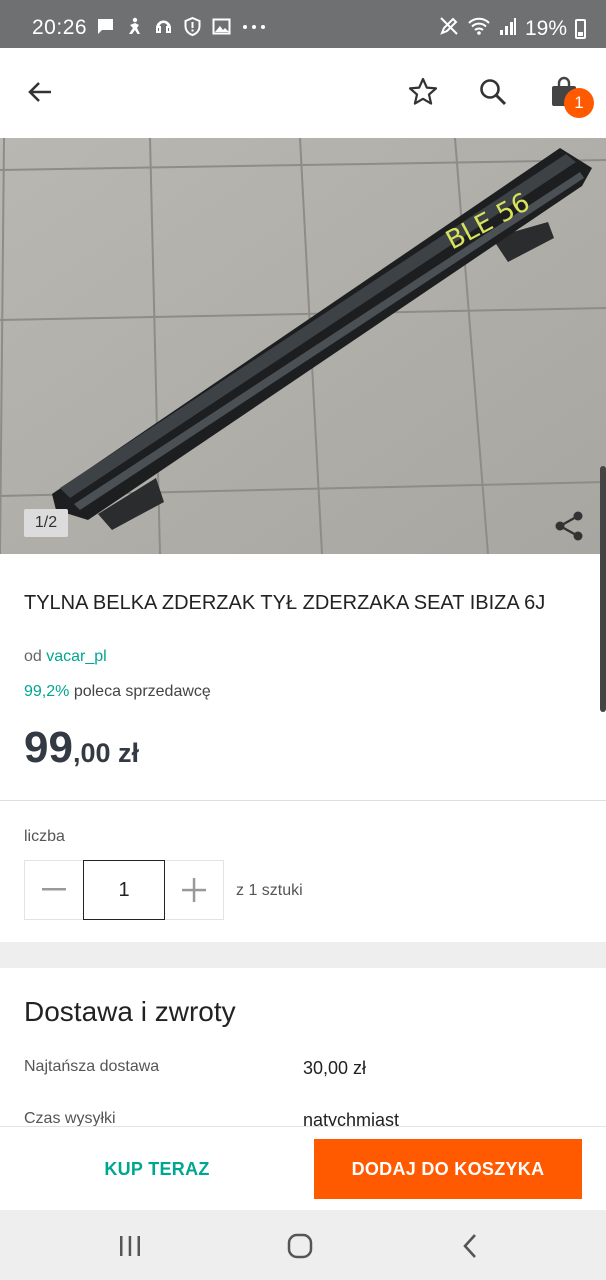  Describe the element at coordinates (449, 29) in the screenshot. I see `pen-off-icon` at that location.